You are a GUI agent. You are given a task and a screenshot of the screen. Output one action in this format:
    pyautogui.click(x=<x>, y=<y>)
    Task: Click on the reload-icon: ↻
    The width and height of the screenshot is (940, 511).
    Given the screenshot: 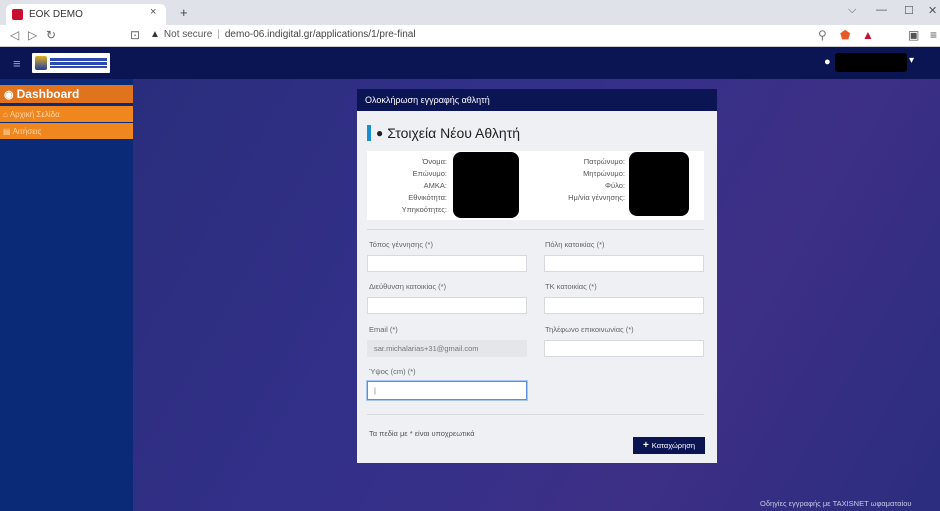 What is the action you would take?
    pyautogui.click(x=51, y=35)
    